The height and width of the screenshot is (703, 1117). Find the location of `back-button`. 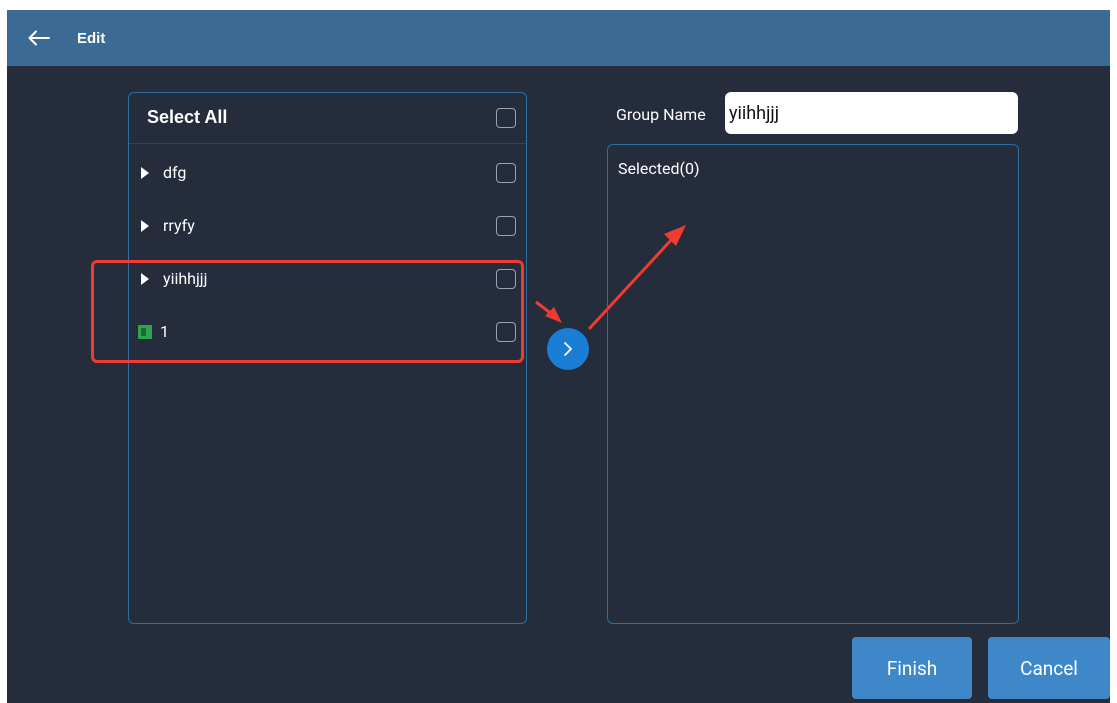

back-button is located at coordinates (39, 38).